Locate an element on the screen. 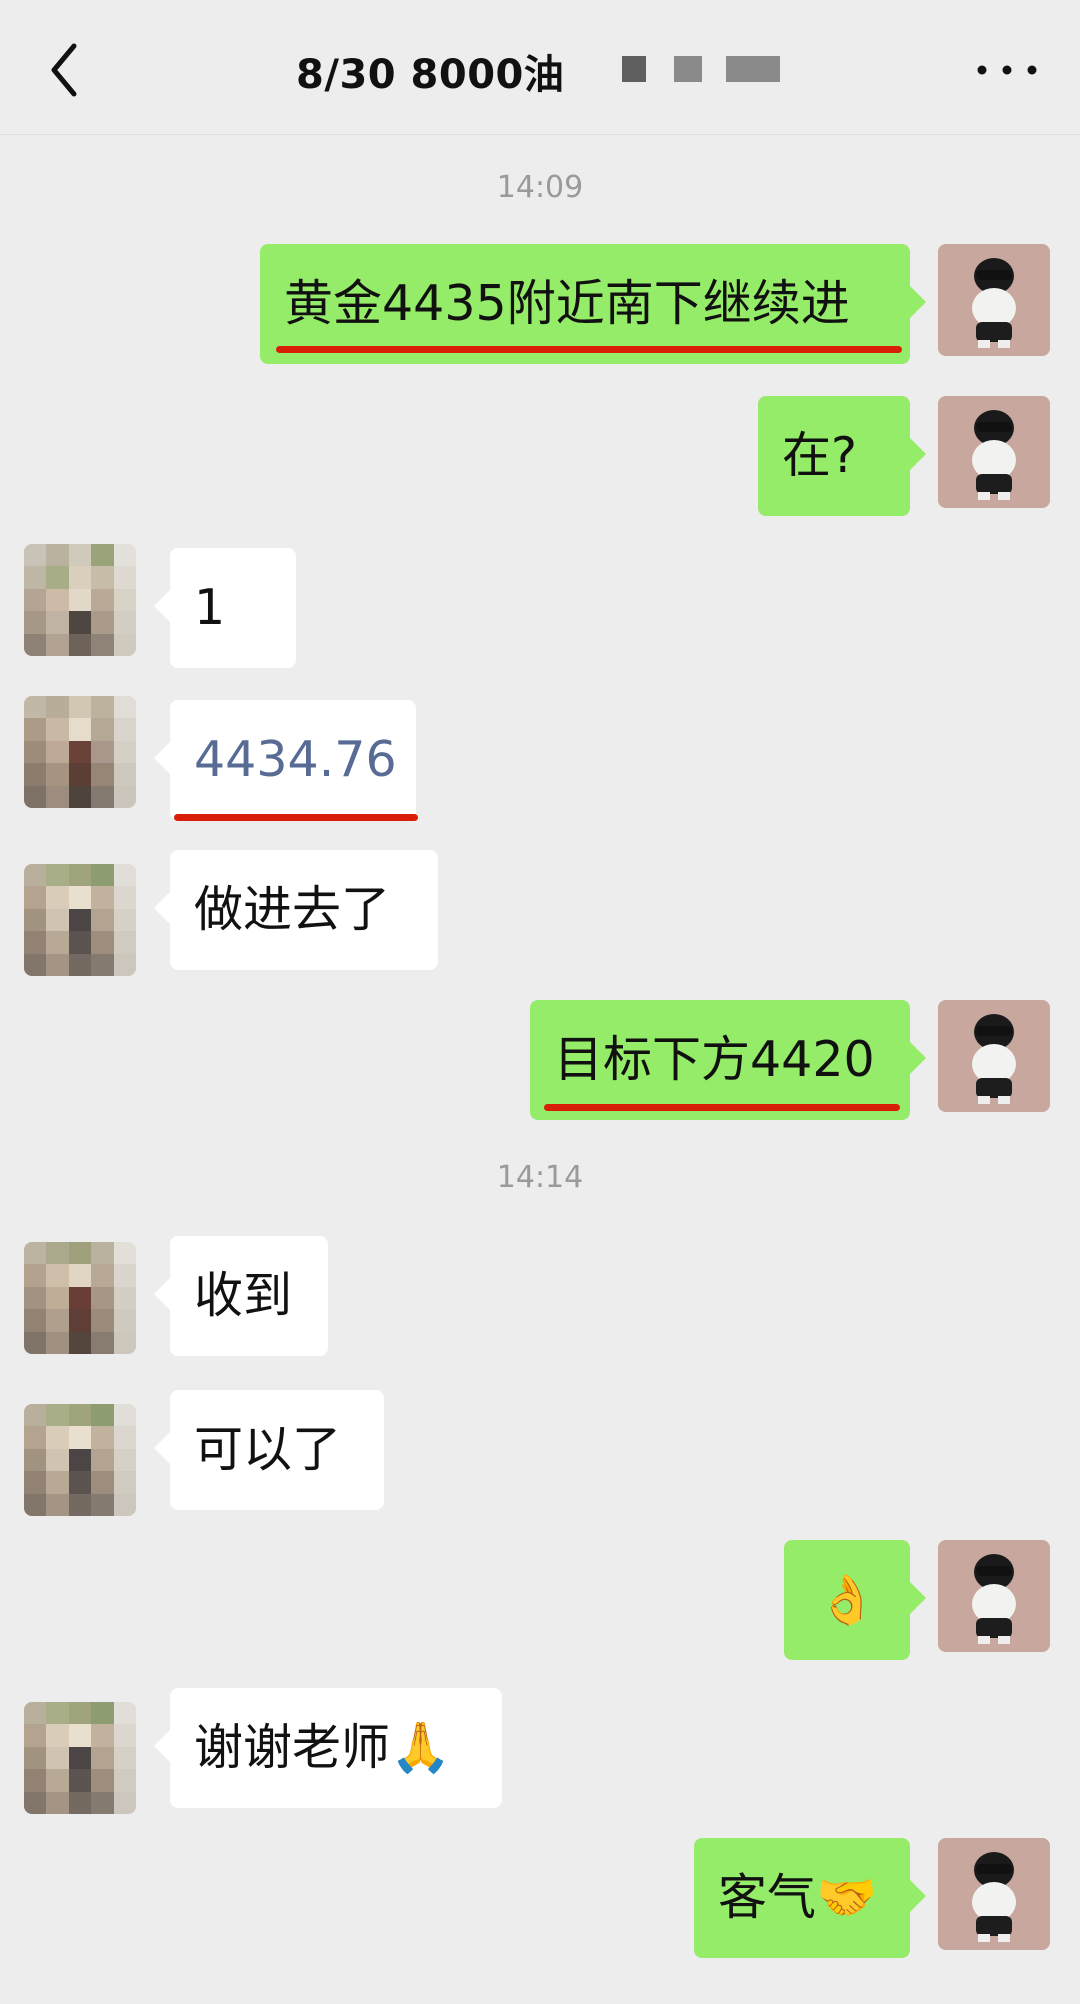 This screenshot has width=1080, height=2004. message-bubble: 收到 is located at coordinates (241, 1296).